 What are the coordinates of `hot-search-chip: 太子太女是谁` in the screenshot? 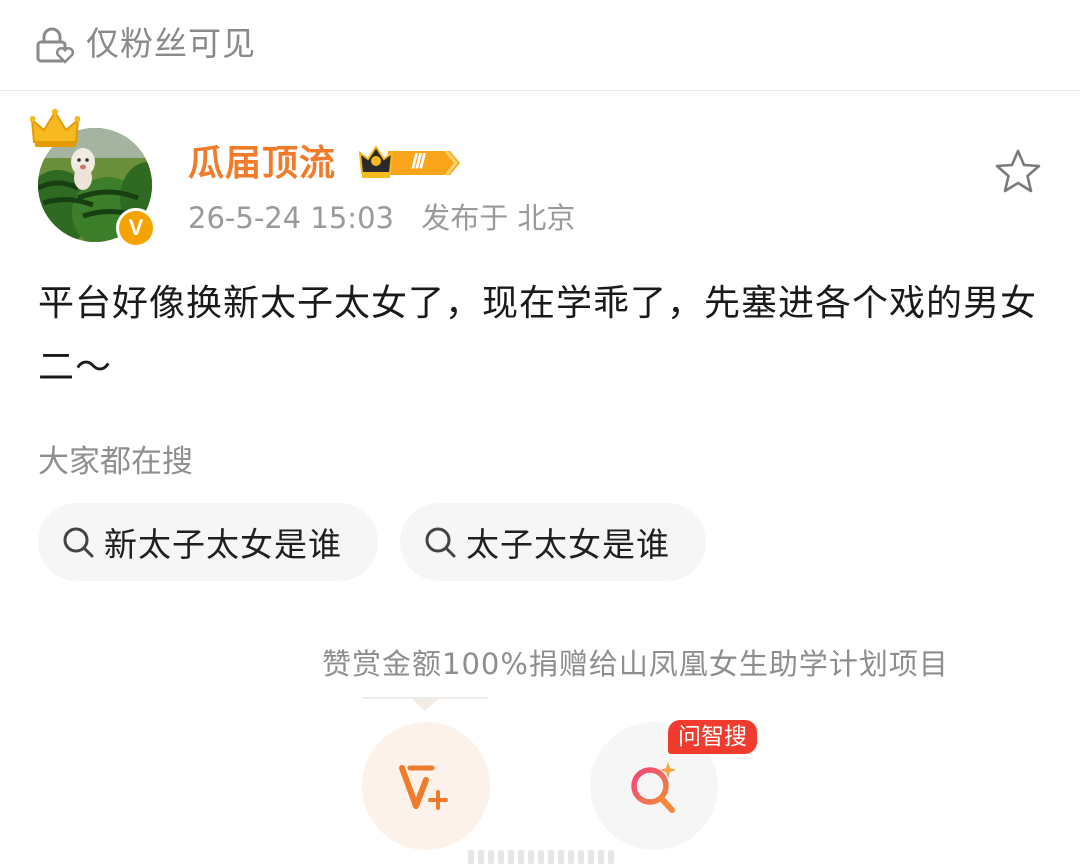 It's located at (553, 542).